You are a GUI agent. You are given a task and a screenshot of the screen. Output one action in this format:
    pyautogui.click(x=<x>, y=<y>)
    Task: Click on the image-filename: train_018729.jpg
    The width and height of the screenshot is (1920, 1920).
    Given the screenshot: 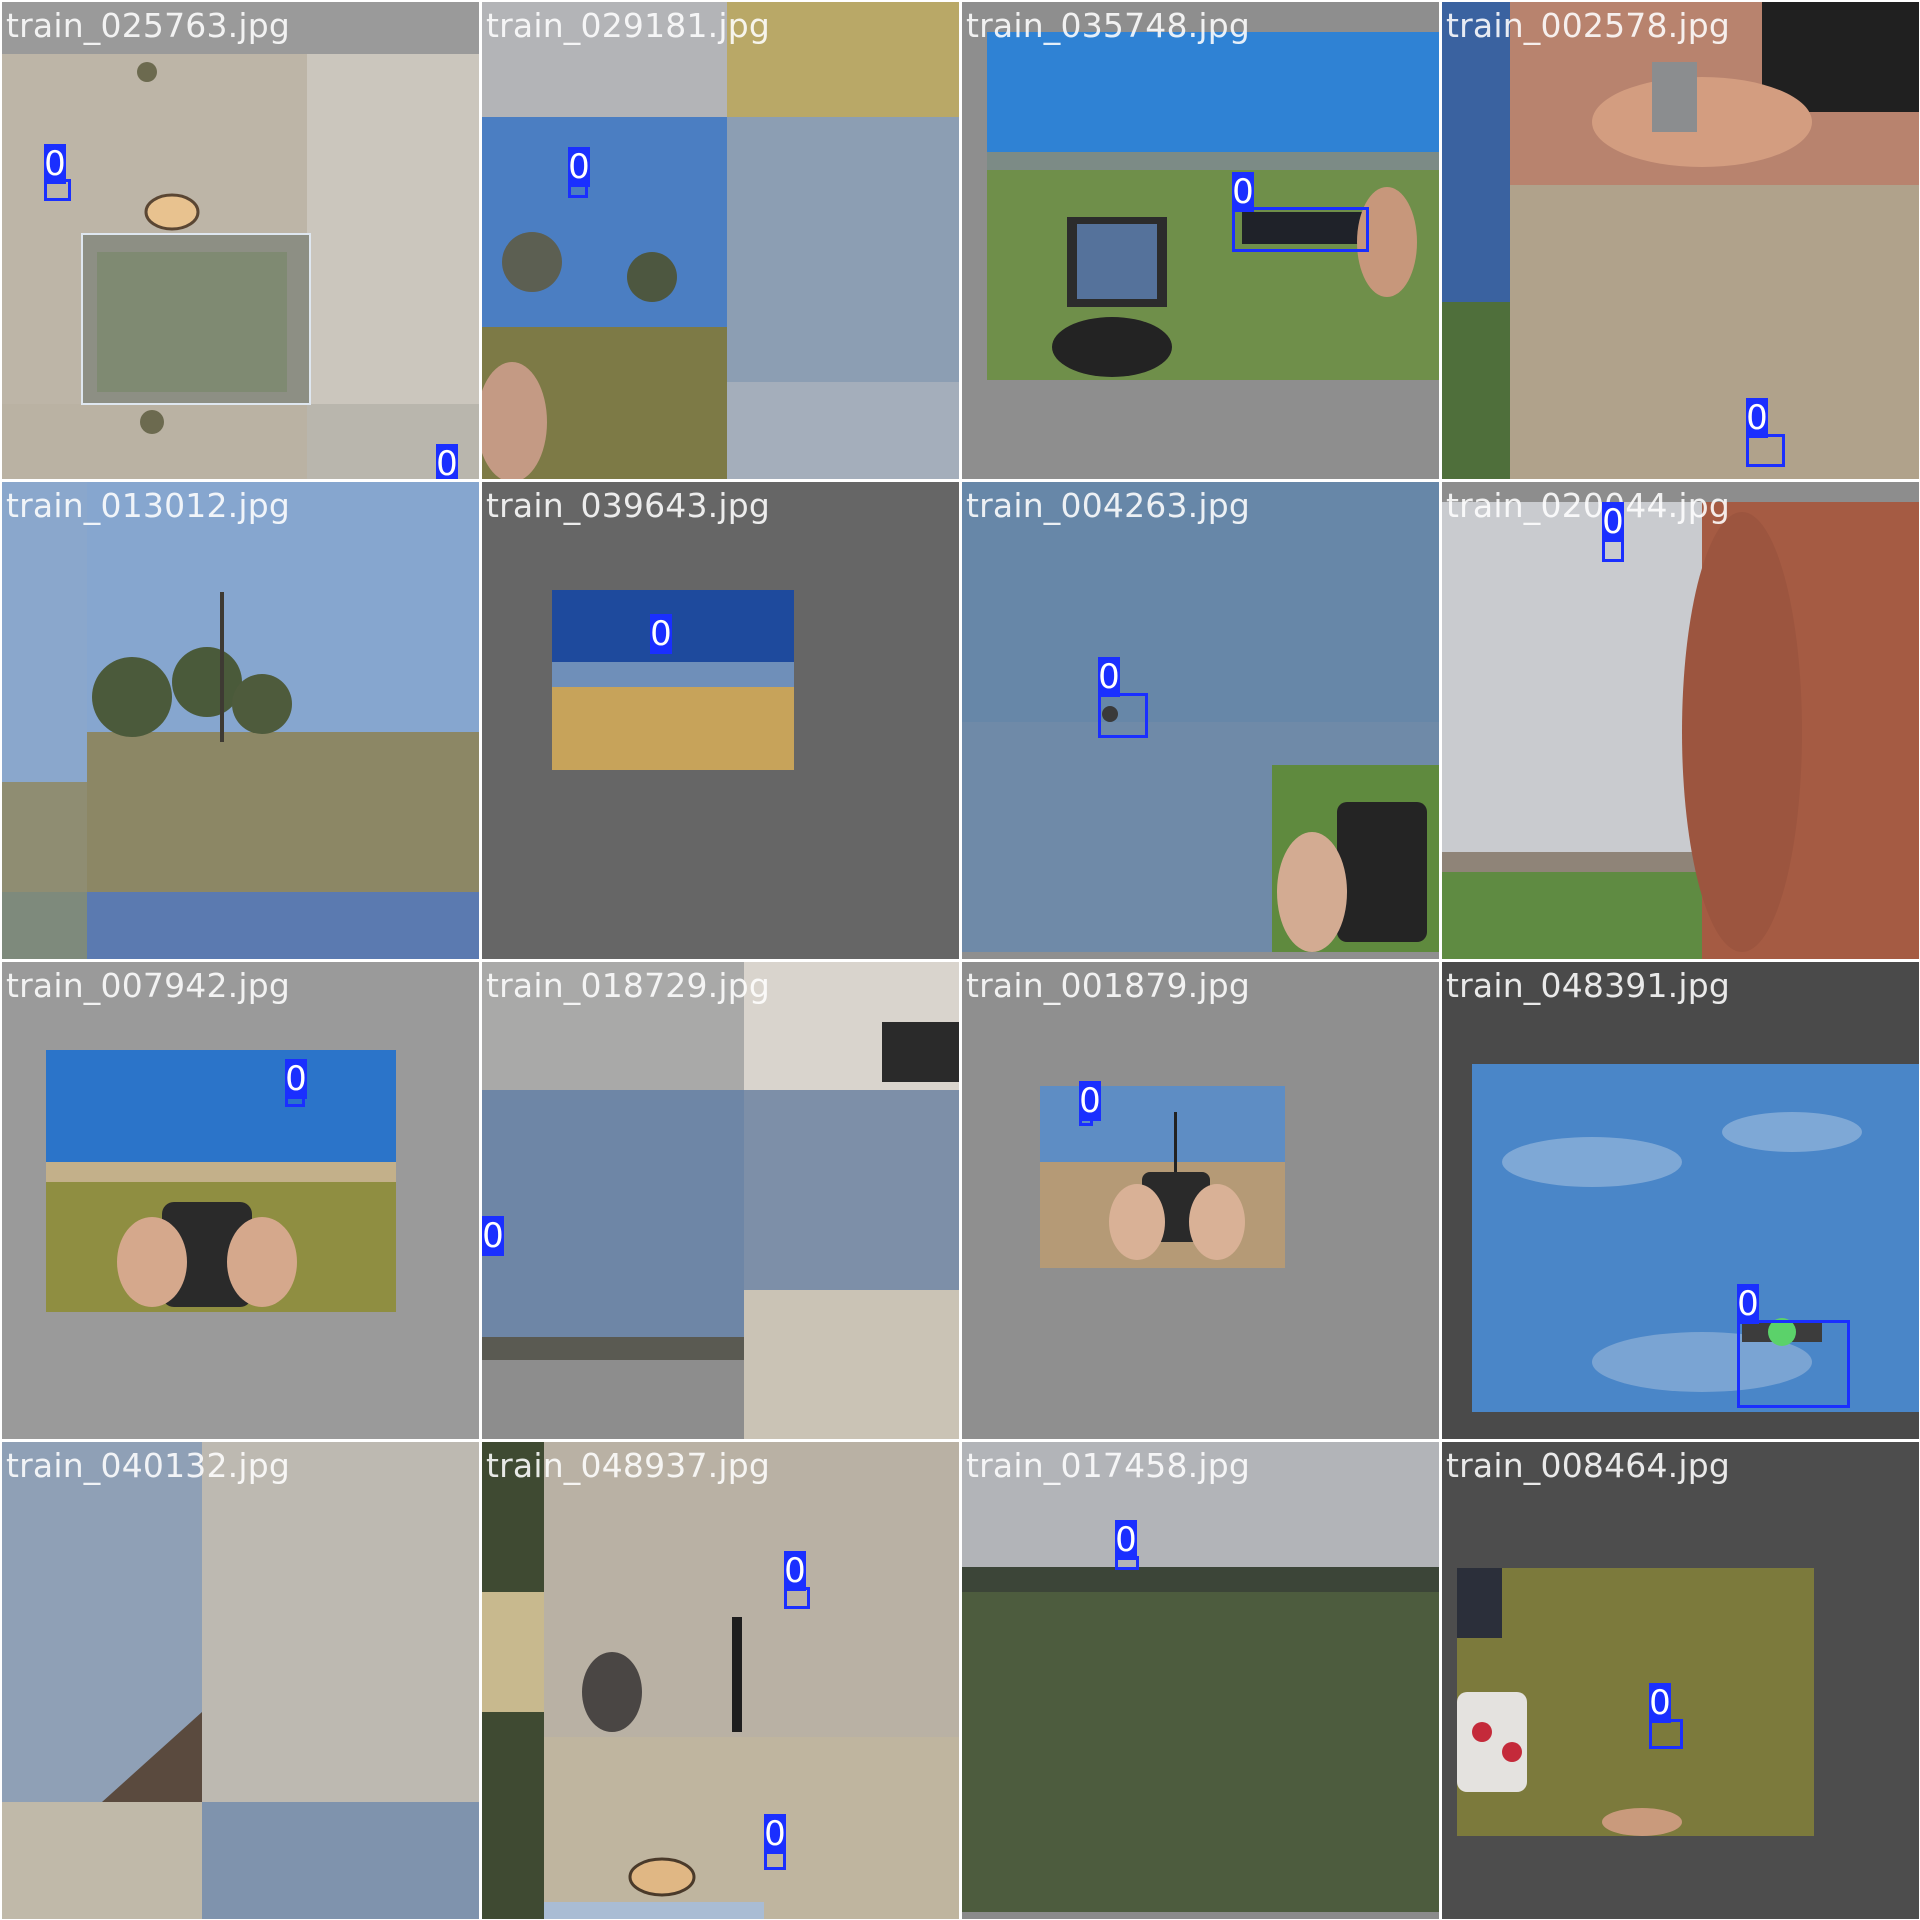 What is the action you would take?
    pyautogui.click(x=628, y=985)
    